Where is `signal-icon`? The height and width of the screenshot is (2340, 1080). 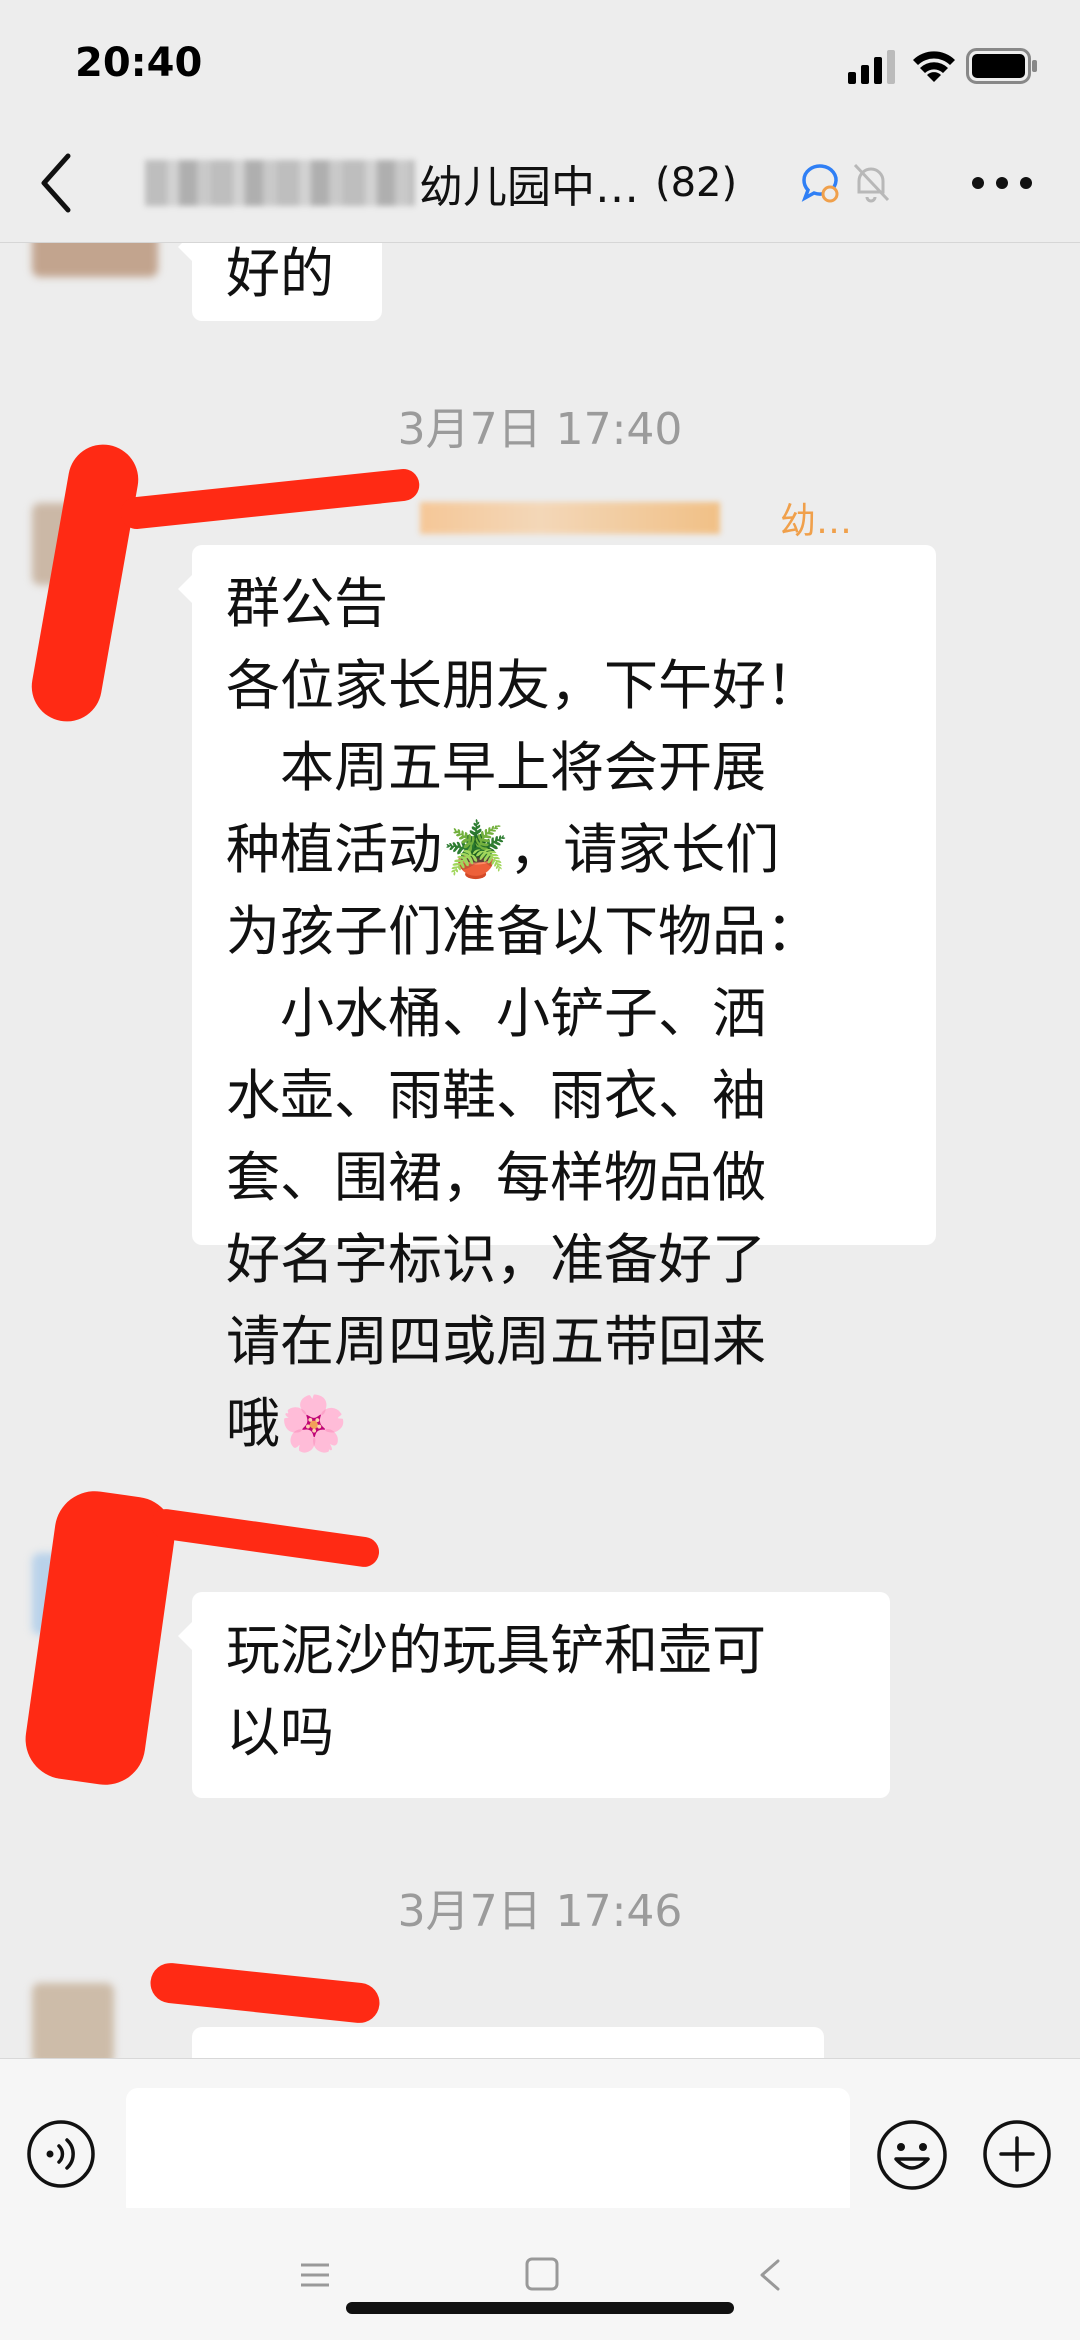
signal-icon is located at coordinates (871, 67).